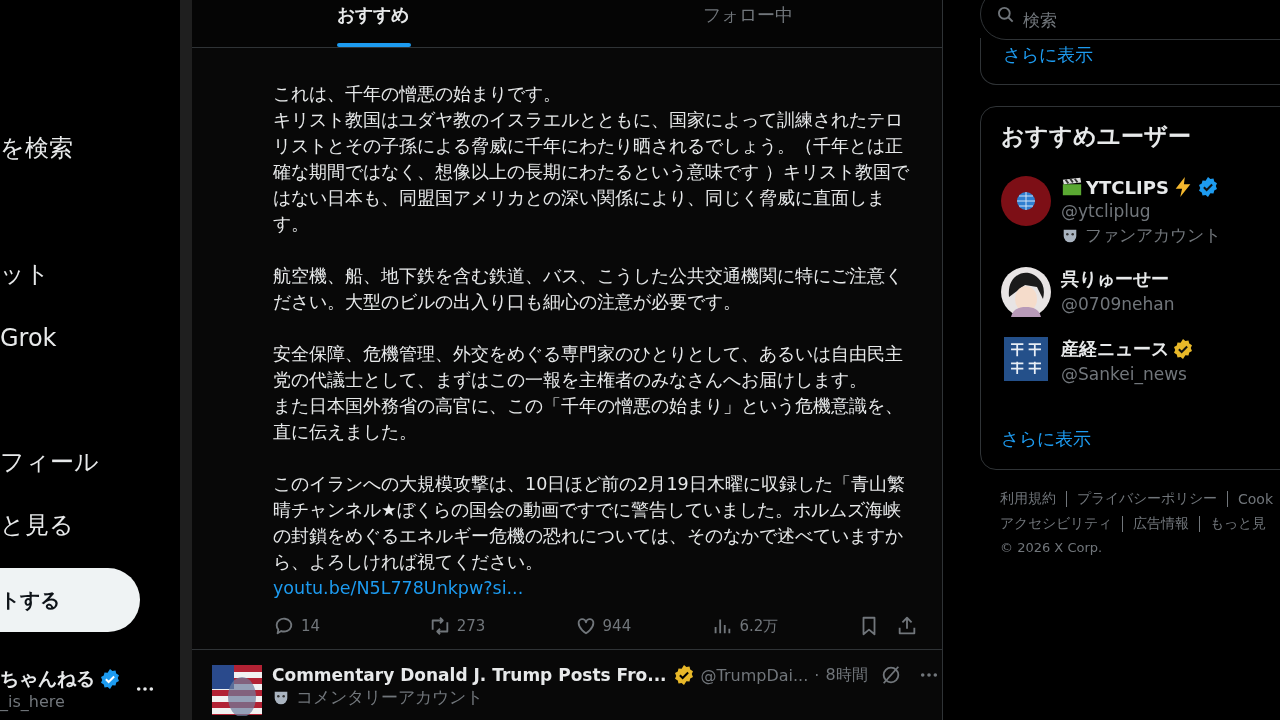  Describe the element at coordinates (36, 148) in the screenshot. I see `nav-item: を検索` at that location.